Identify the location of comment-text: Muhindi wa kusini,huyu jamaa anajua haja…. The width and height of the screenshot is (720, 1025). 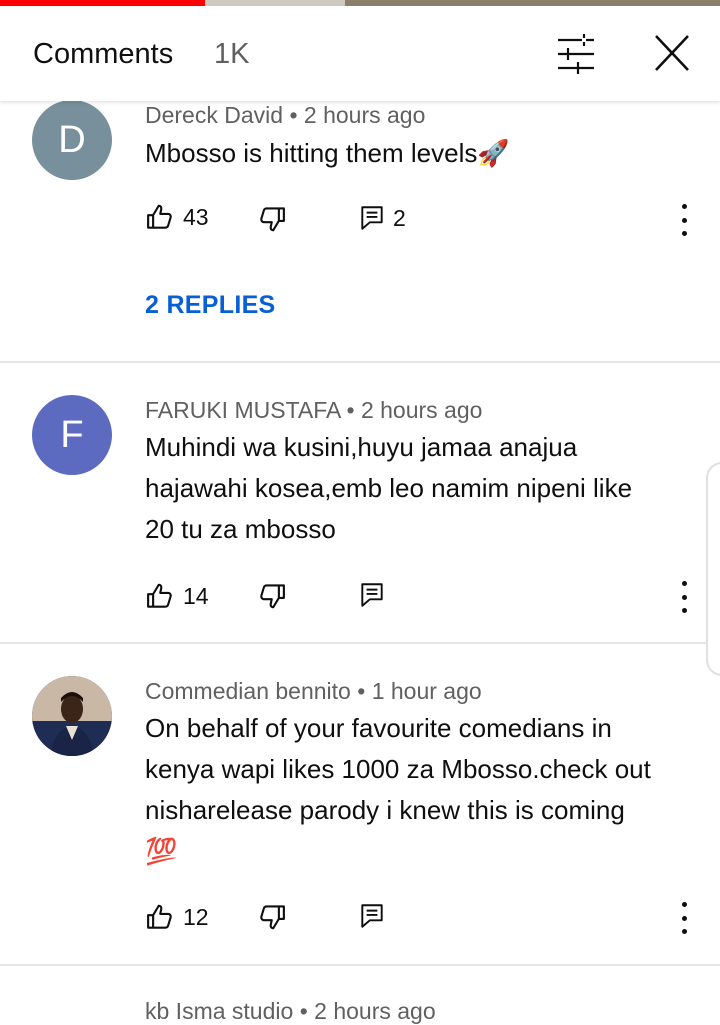
(425, 488).